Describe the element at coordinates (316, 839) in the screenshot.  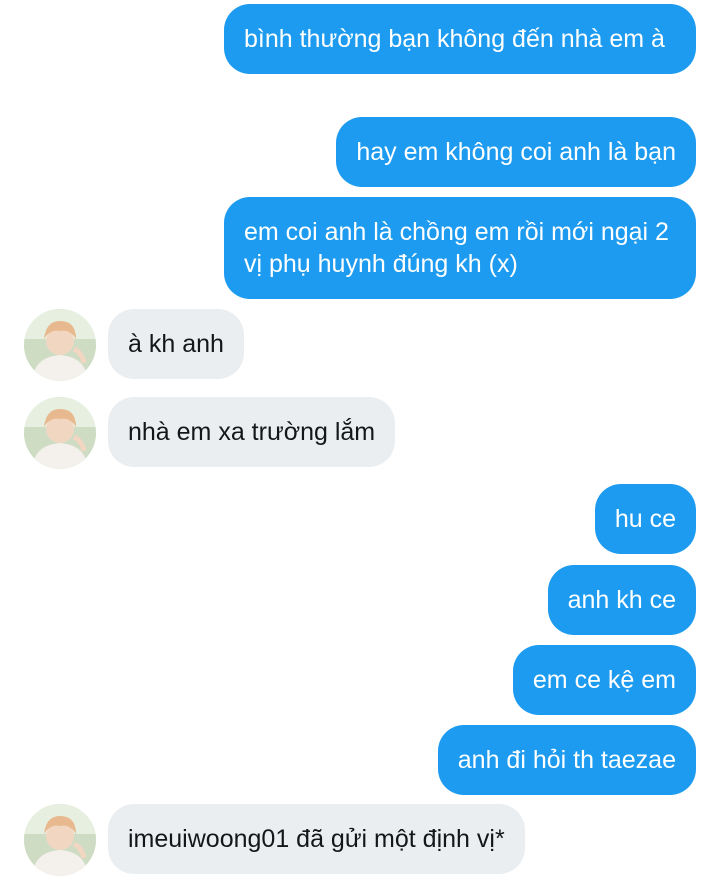
I see `incoming-message-bubble: imeuiwoong01 đã gửi một định vị*` at that location.